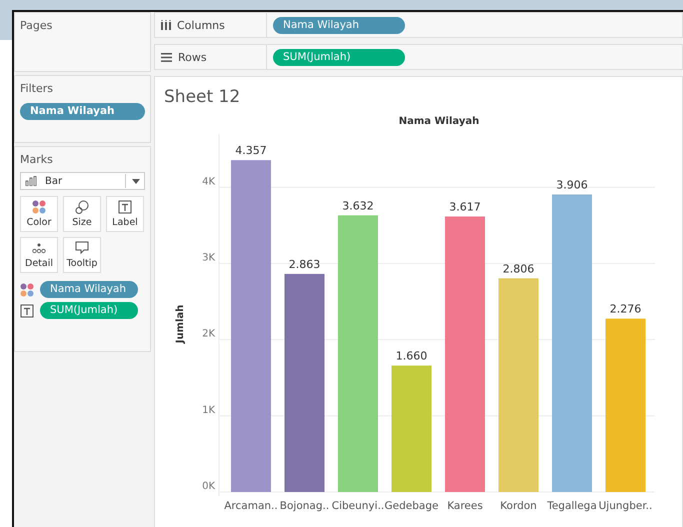  Describe the element at coordinates (166, 25) in the screenshot. I see `columns-icon` at that location.